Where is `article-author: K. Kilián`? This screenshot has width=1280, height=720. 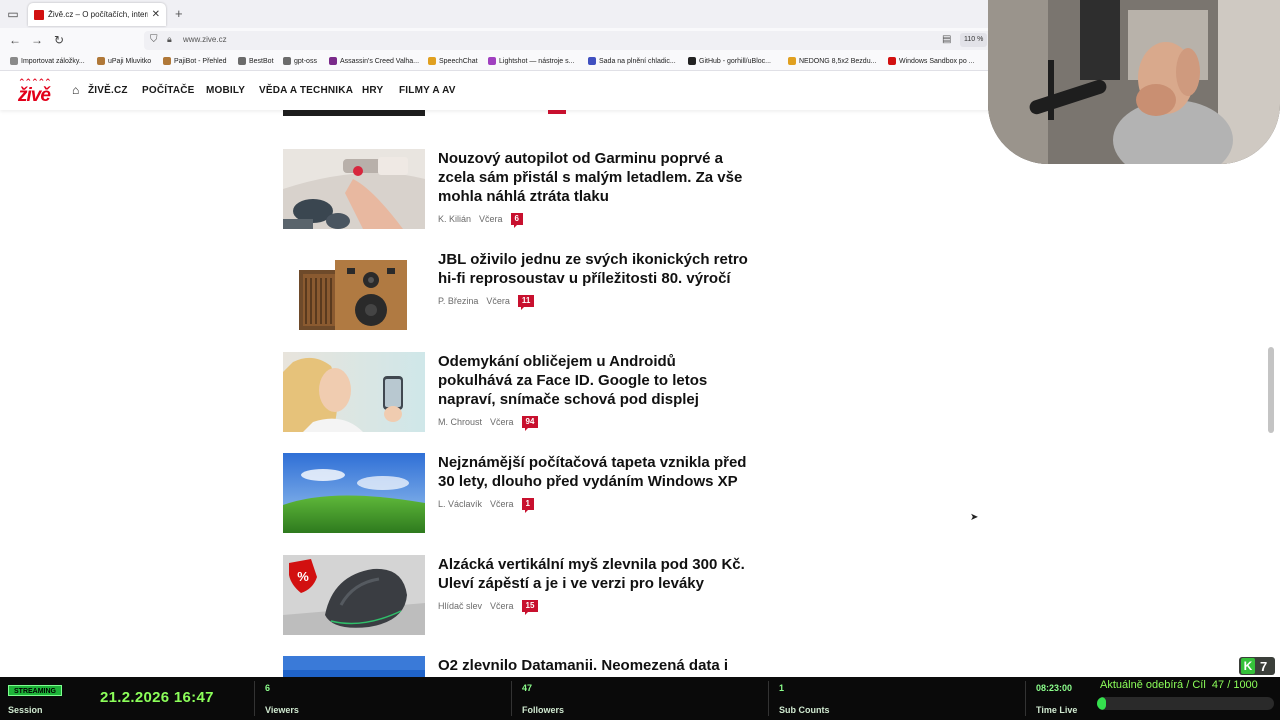
article-author: K. Kilián is located at coordinates (454, 219).